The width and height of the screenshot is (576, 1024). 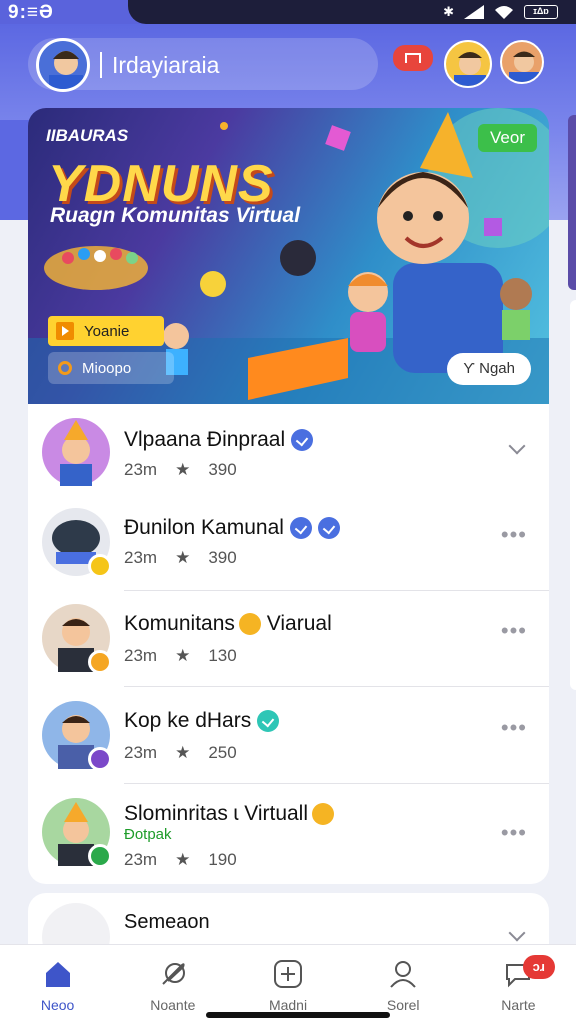 I want to click on home-icon, so click(x=57, y=974).